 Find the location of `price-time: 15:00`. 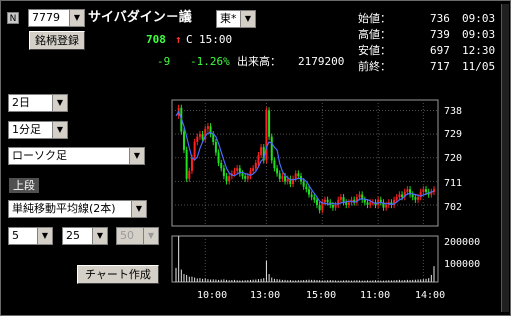

price-time: 15:00 is located at coordinates (216, 39).